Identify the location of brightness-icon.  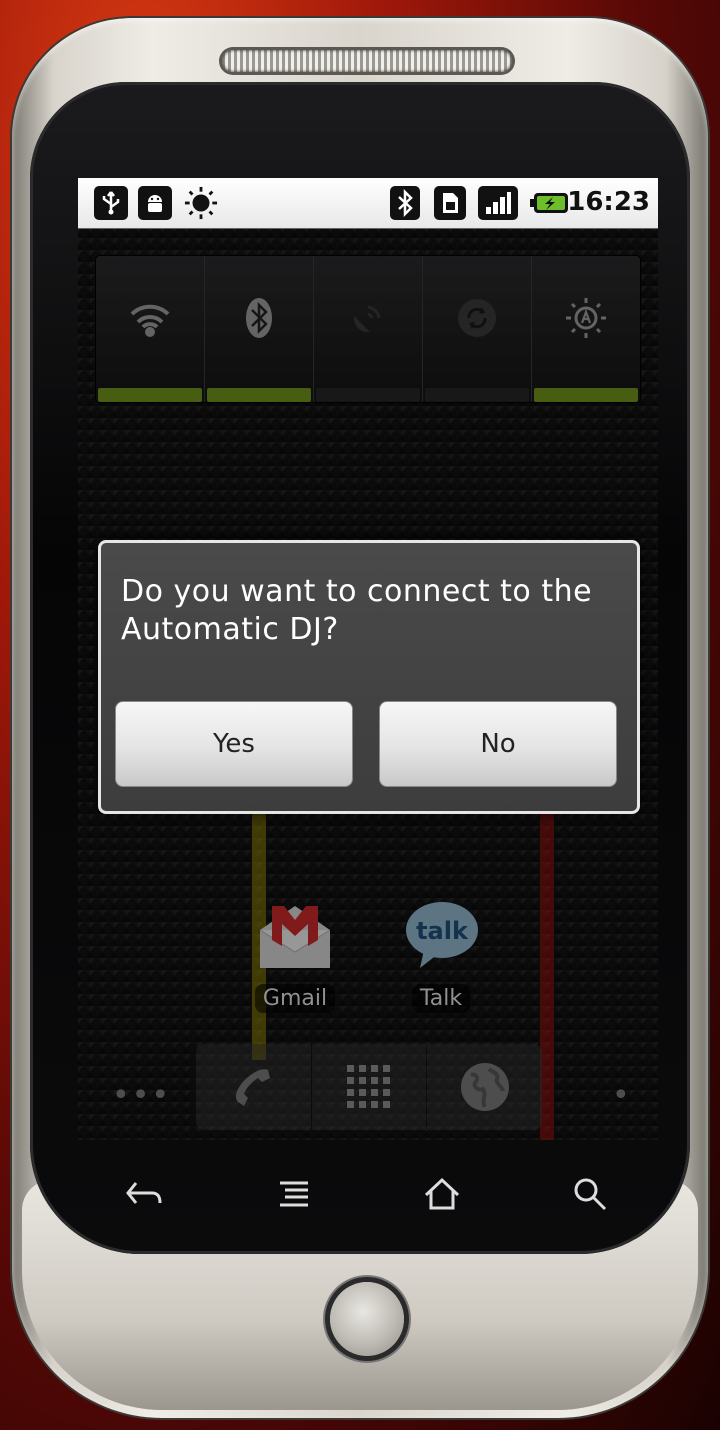
(201, 203).